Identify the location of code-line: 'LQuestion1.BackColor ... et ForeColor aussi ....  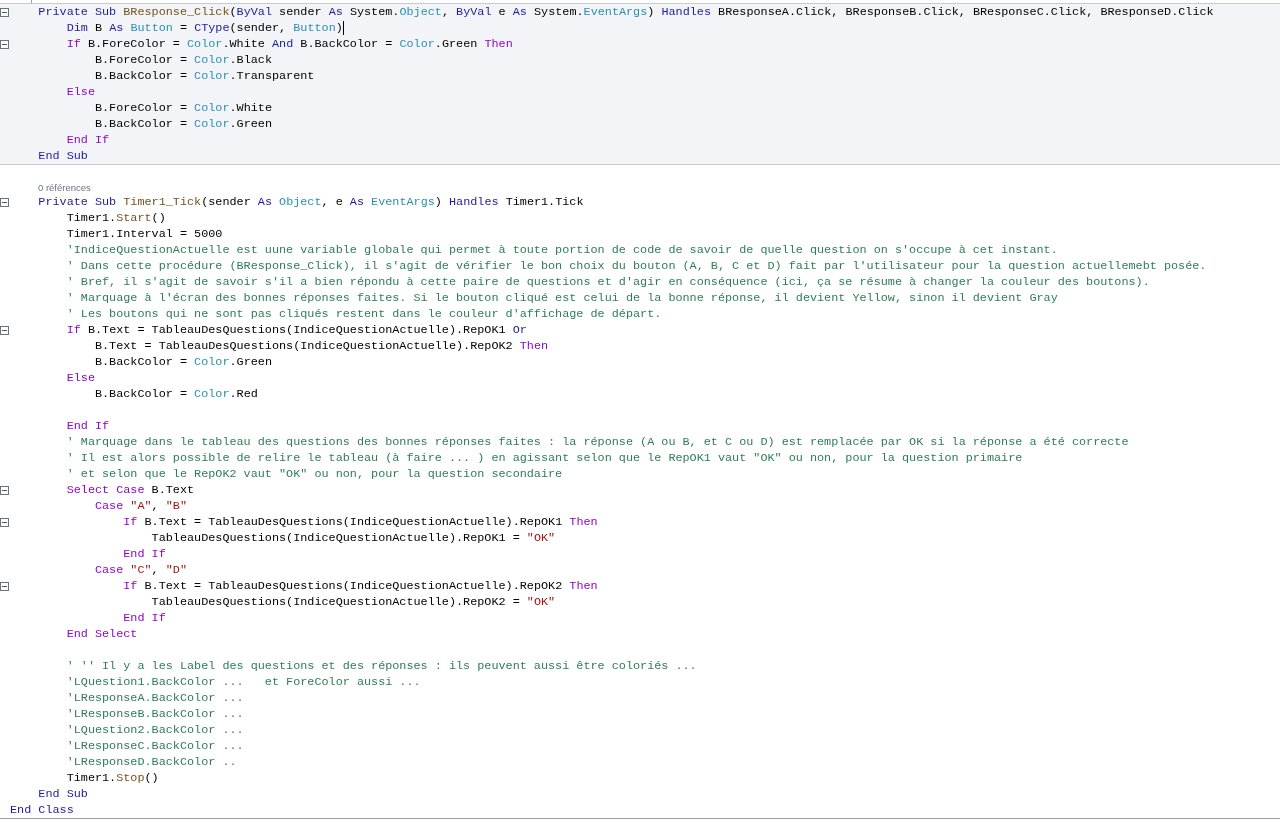
(243, 682).